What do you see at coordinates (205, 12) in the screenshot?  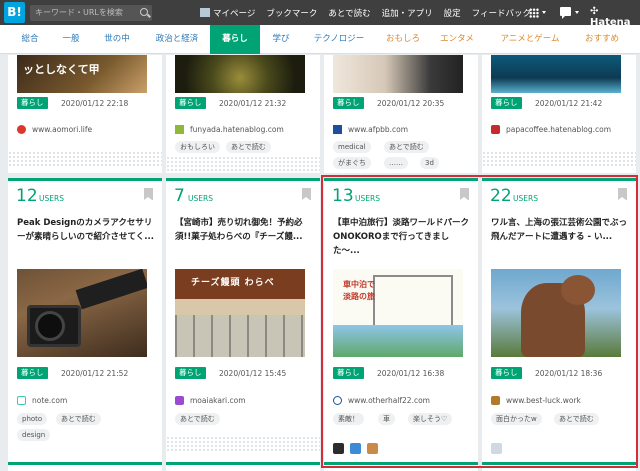 I see `user-icon` at bounding box center [205, 12].